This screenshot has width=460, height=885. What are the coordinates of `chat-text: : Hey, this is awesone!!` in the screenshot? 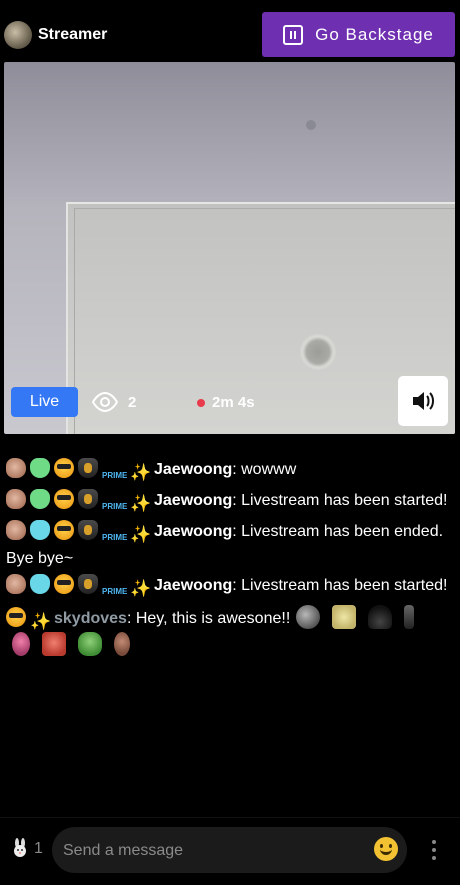 It's located at (208, 618).